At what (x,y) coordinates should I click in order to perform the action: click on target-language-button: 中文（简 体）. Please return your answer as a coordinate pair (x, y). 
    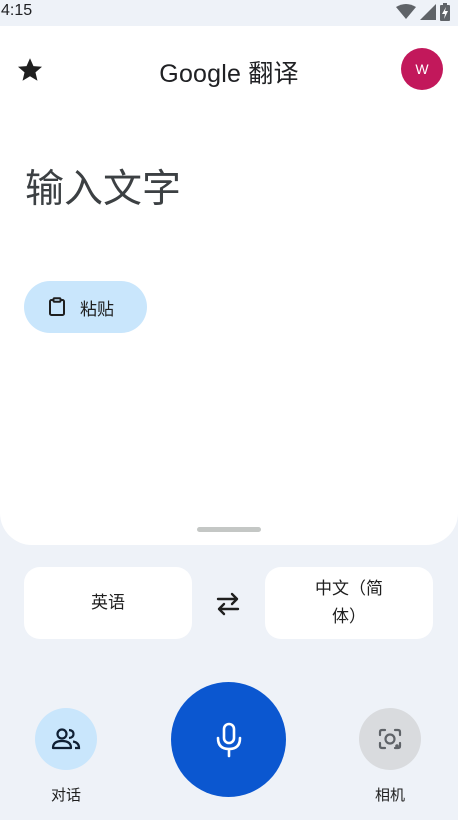
    Looking at the image, I should click on (349, 603).